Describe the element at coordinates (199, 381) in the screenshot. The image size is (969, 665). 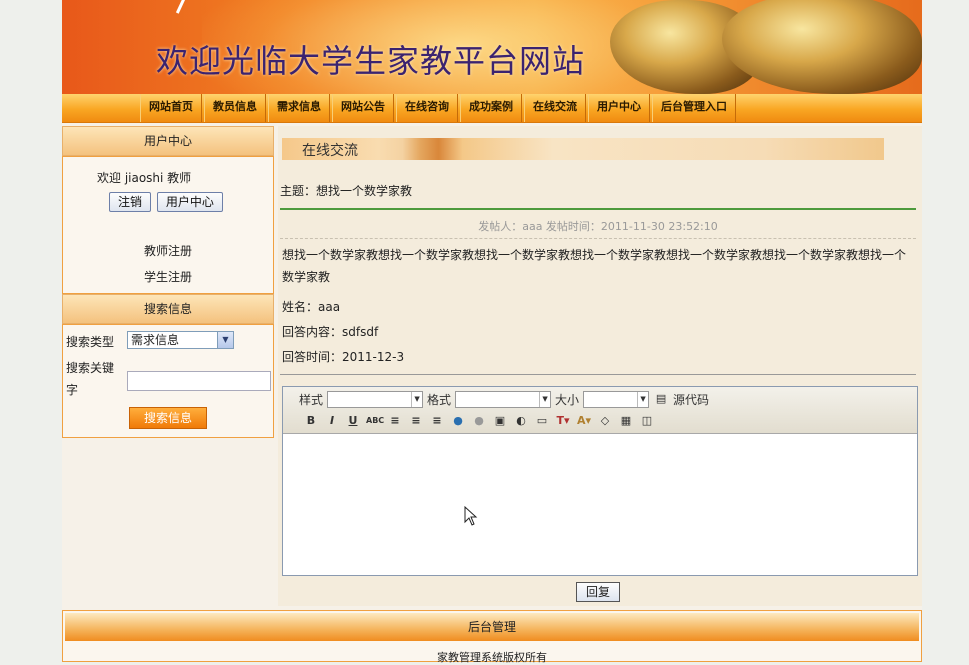
I see `keyword-input` at that location.